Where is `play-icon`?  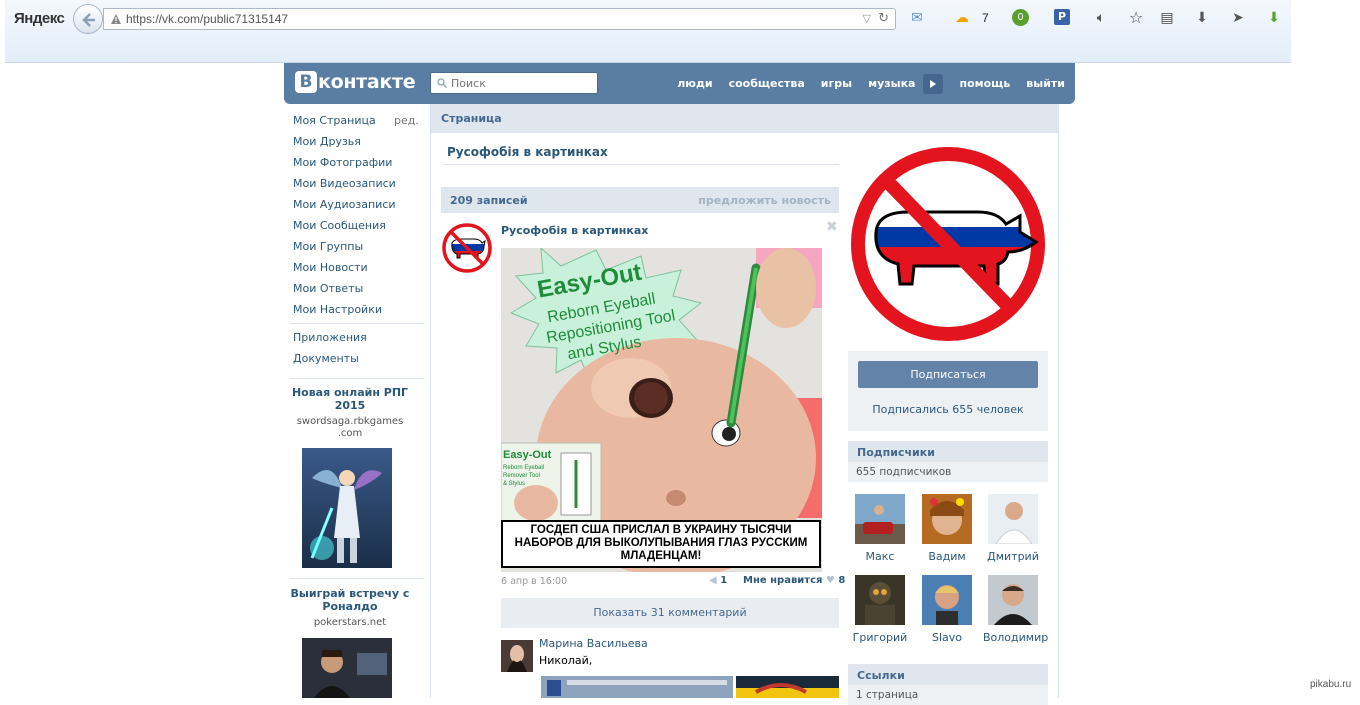 play-icon is located at coordinates (933, 83).